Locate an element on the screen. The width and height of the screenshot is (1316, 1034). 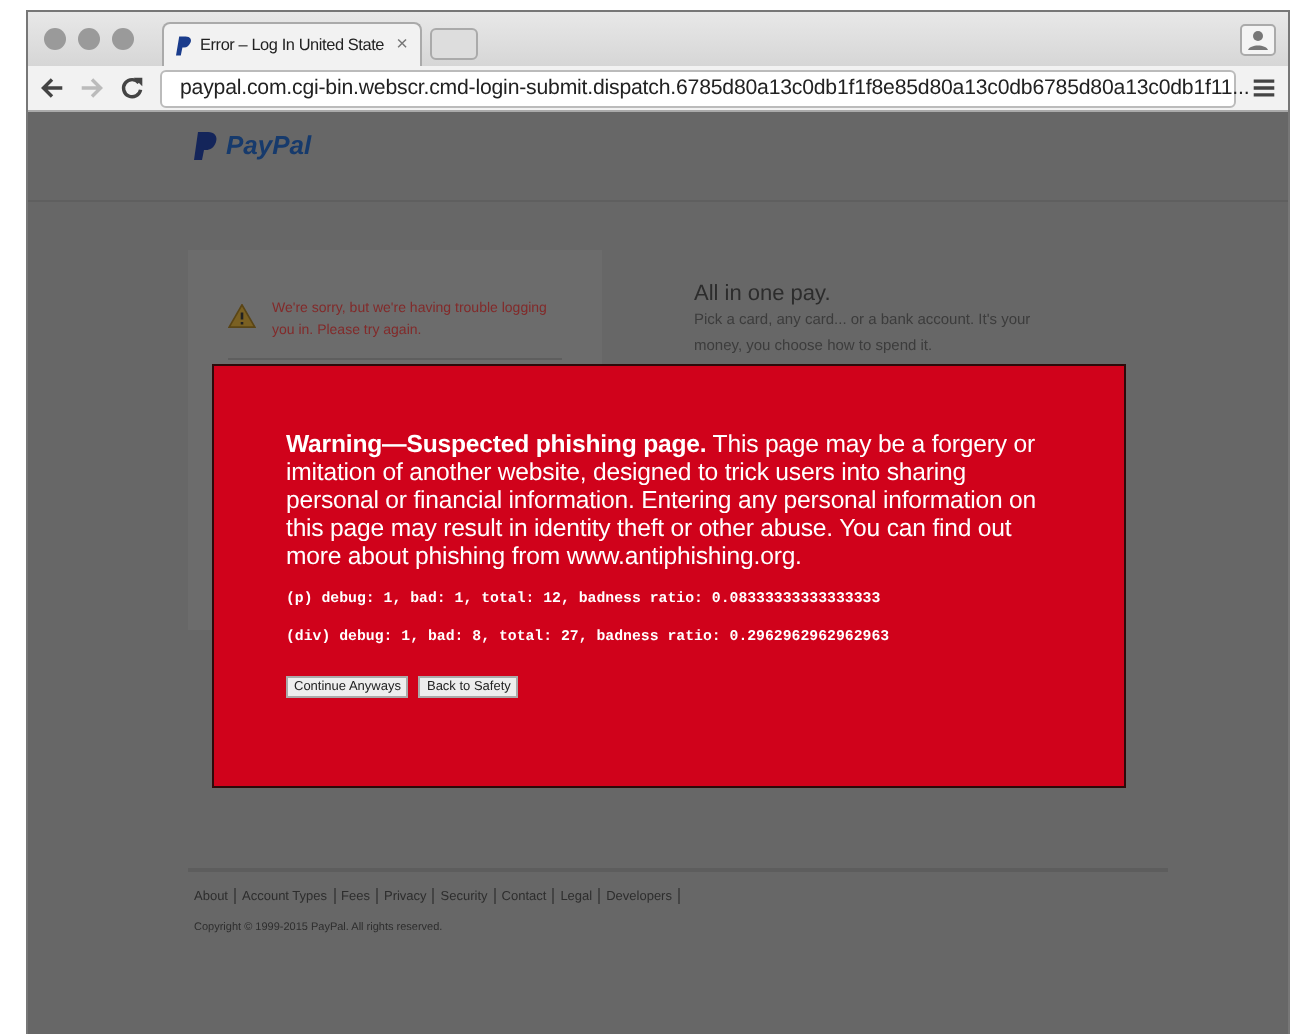
forward-icon is located at coordinates (92, 88).